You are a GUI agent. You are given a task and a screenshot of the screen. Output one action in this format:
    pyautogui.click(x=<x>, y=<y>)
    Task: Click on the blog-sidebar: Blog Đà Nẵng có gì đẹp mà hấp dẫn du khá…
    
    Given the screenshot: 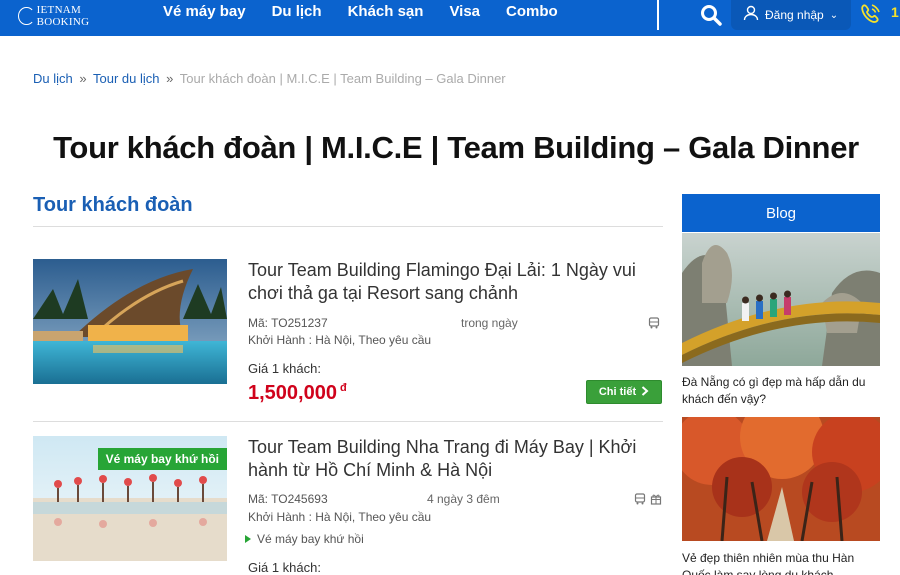 What is the action you would take?
    pyautogui.click(x=781, y=384)
    